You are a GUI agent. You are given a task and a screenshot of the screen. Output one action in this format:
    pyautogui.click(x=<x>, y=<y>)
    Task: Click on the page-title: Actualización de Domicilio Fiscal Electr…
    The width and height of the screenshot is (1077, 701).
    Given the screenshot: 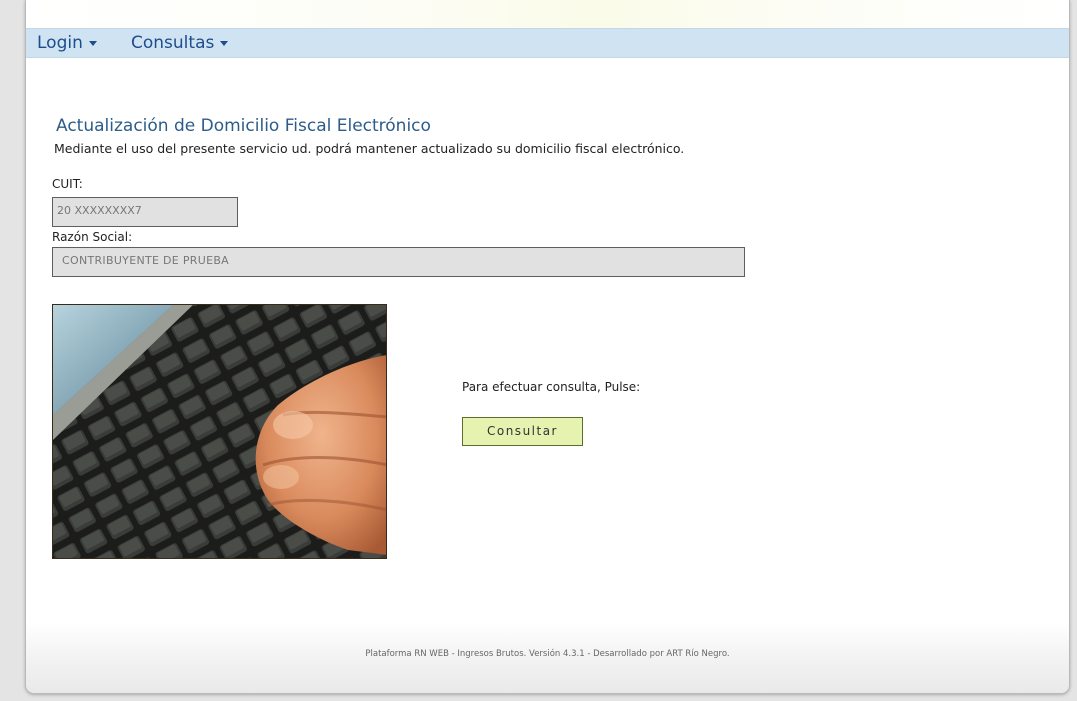 What is the action you would take?
    pyautogui.click(x=243, y=126)
    